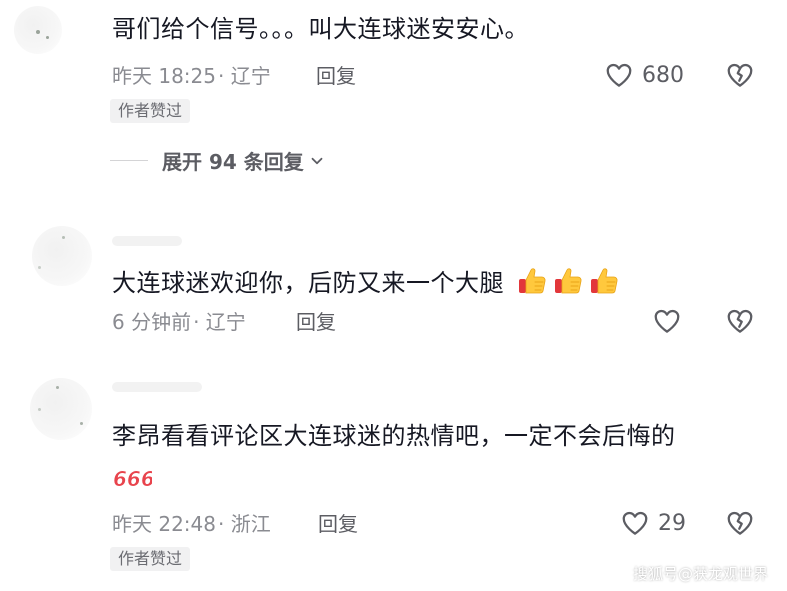  Describe the element at coordinates (653, 523) in the screenshot. I see `like-button: 29` at that location.